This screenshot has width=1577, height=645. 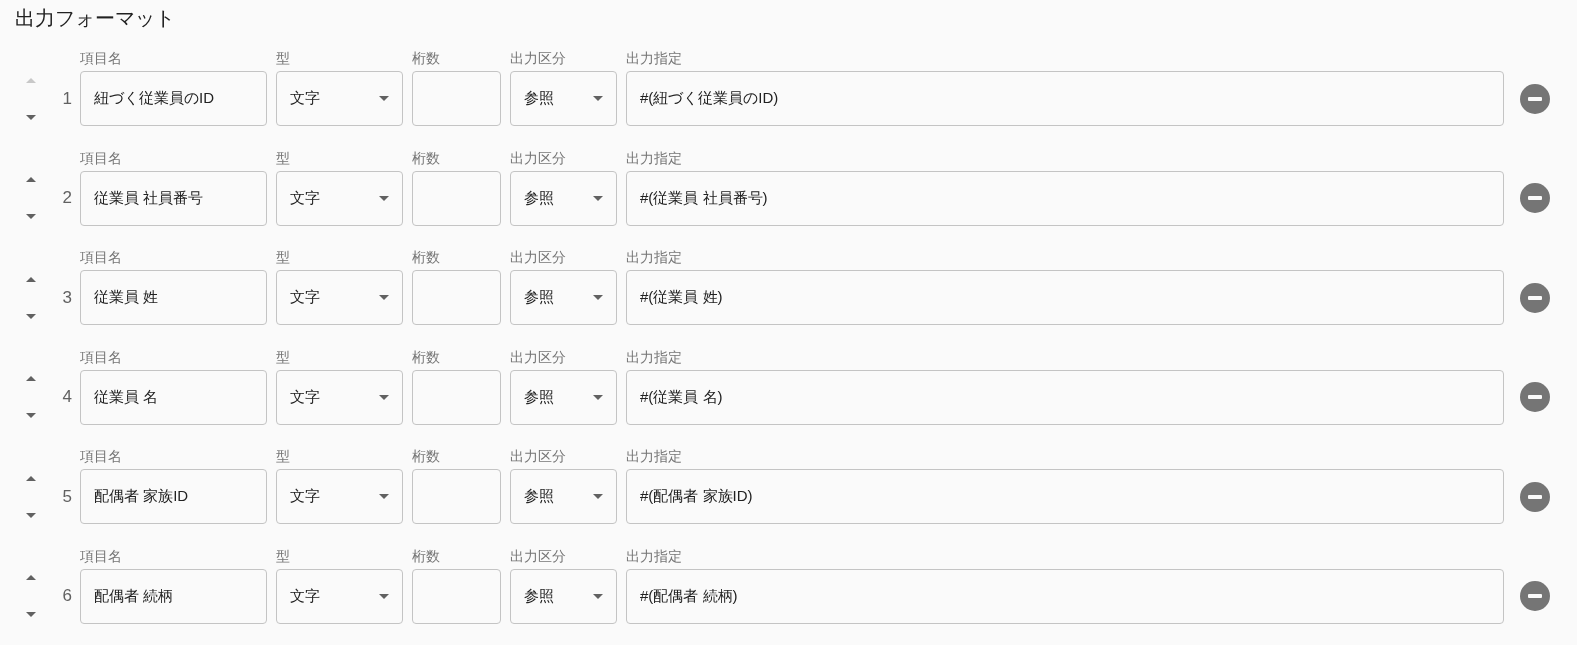 What do you see at coordinates (1065, 198) in the screenshot?
I see `input-field: #(従業員 社員番号)` at bounding box center [1065, 198].